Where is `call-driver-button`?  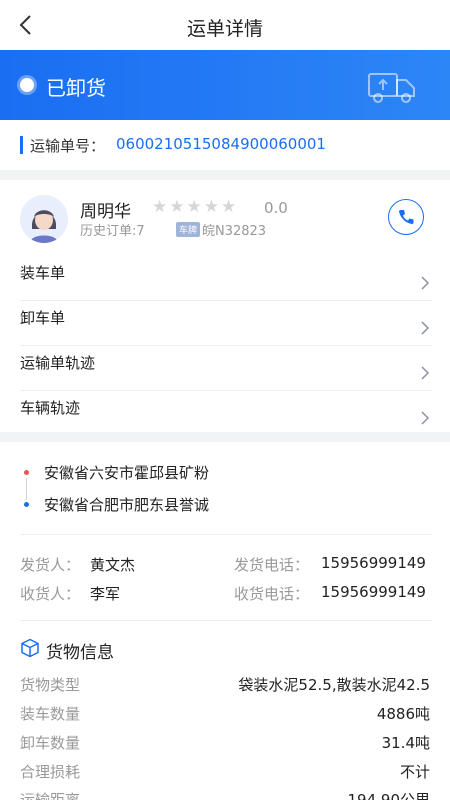
call-driver-button is located at coordinates (406, 217).